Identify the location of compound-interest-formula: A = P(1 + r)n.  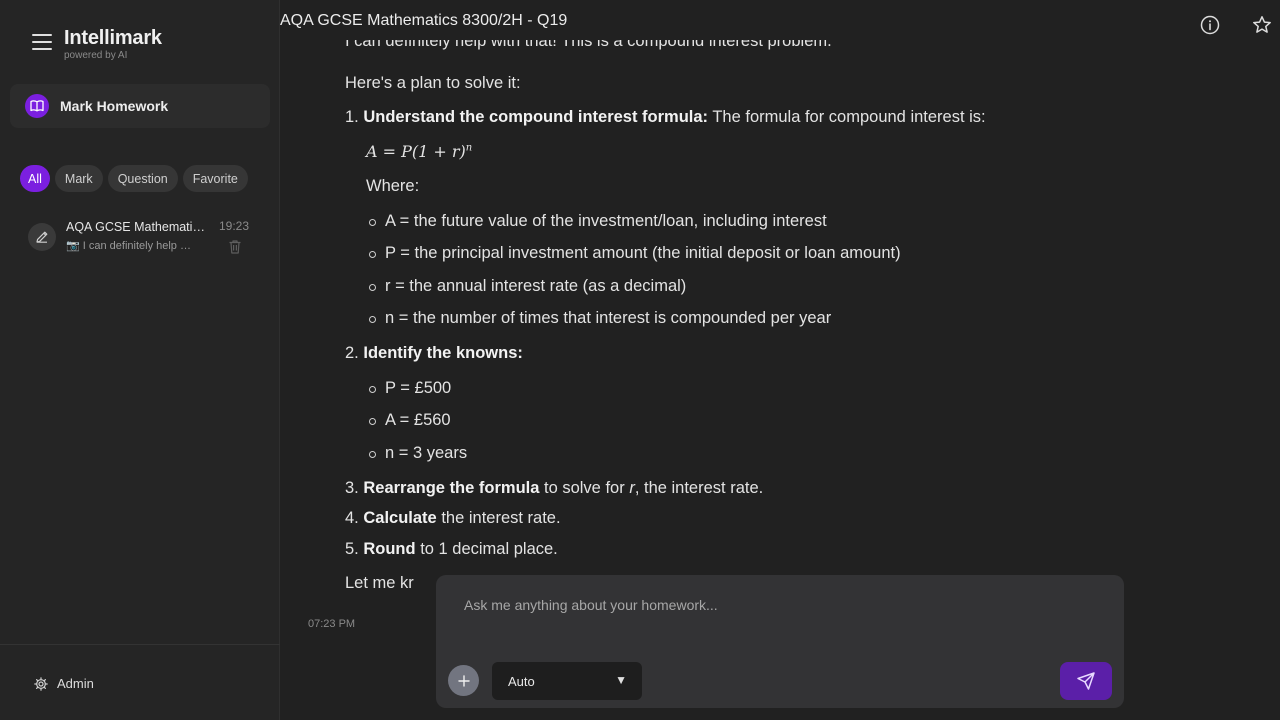
(419, 151).